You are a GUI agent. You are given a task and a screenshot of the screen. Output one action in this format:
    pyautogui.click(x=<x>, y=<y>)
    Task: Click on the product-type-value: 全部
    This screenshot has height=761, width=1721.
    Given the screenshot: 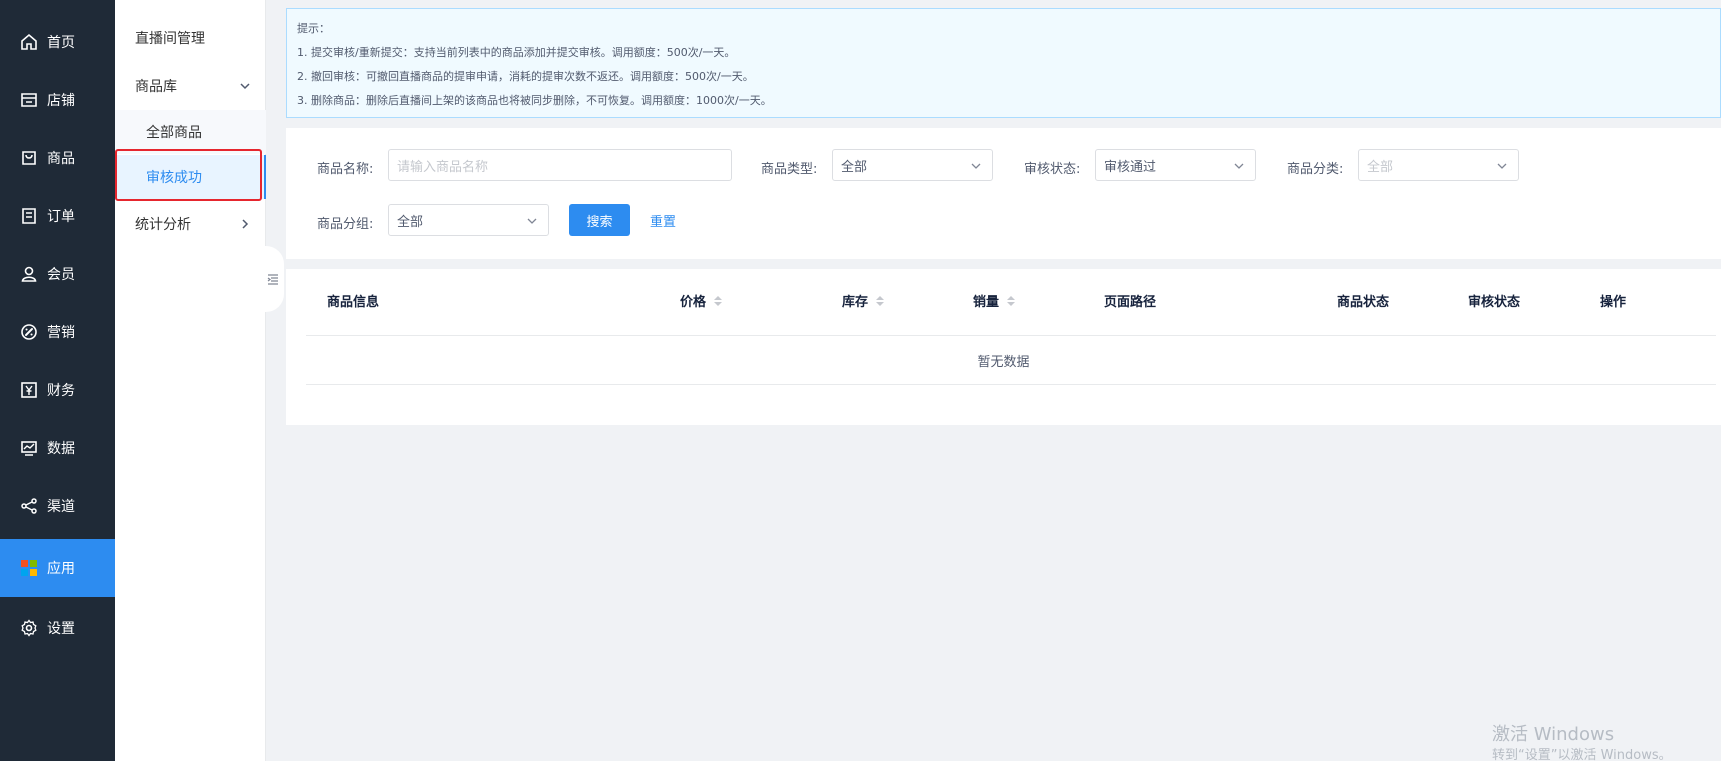 What is the action you would take?
    pyautogui.click(x=854, y=167)
    